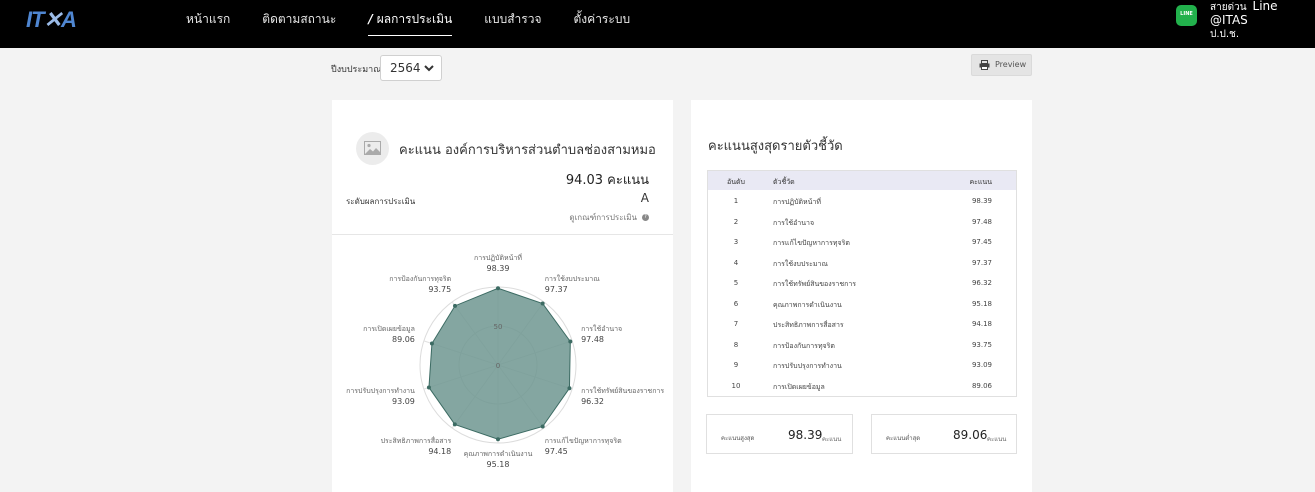 The width and height of the screenshot is (1315, 492). What do you see at coordinates (981, 201) in the screenshot?
I see `indicator-score: 98.39` at bounding box center [981, 201].